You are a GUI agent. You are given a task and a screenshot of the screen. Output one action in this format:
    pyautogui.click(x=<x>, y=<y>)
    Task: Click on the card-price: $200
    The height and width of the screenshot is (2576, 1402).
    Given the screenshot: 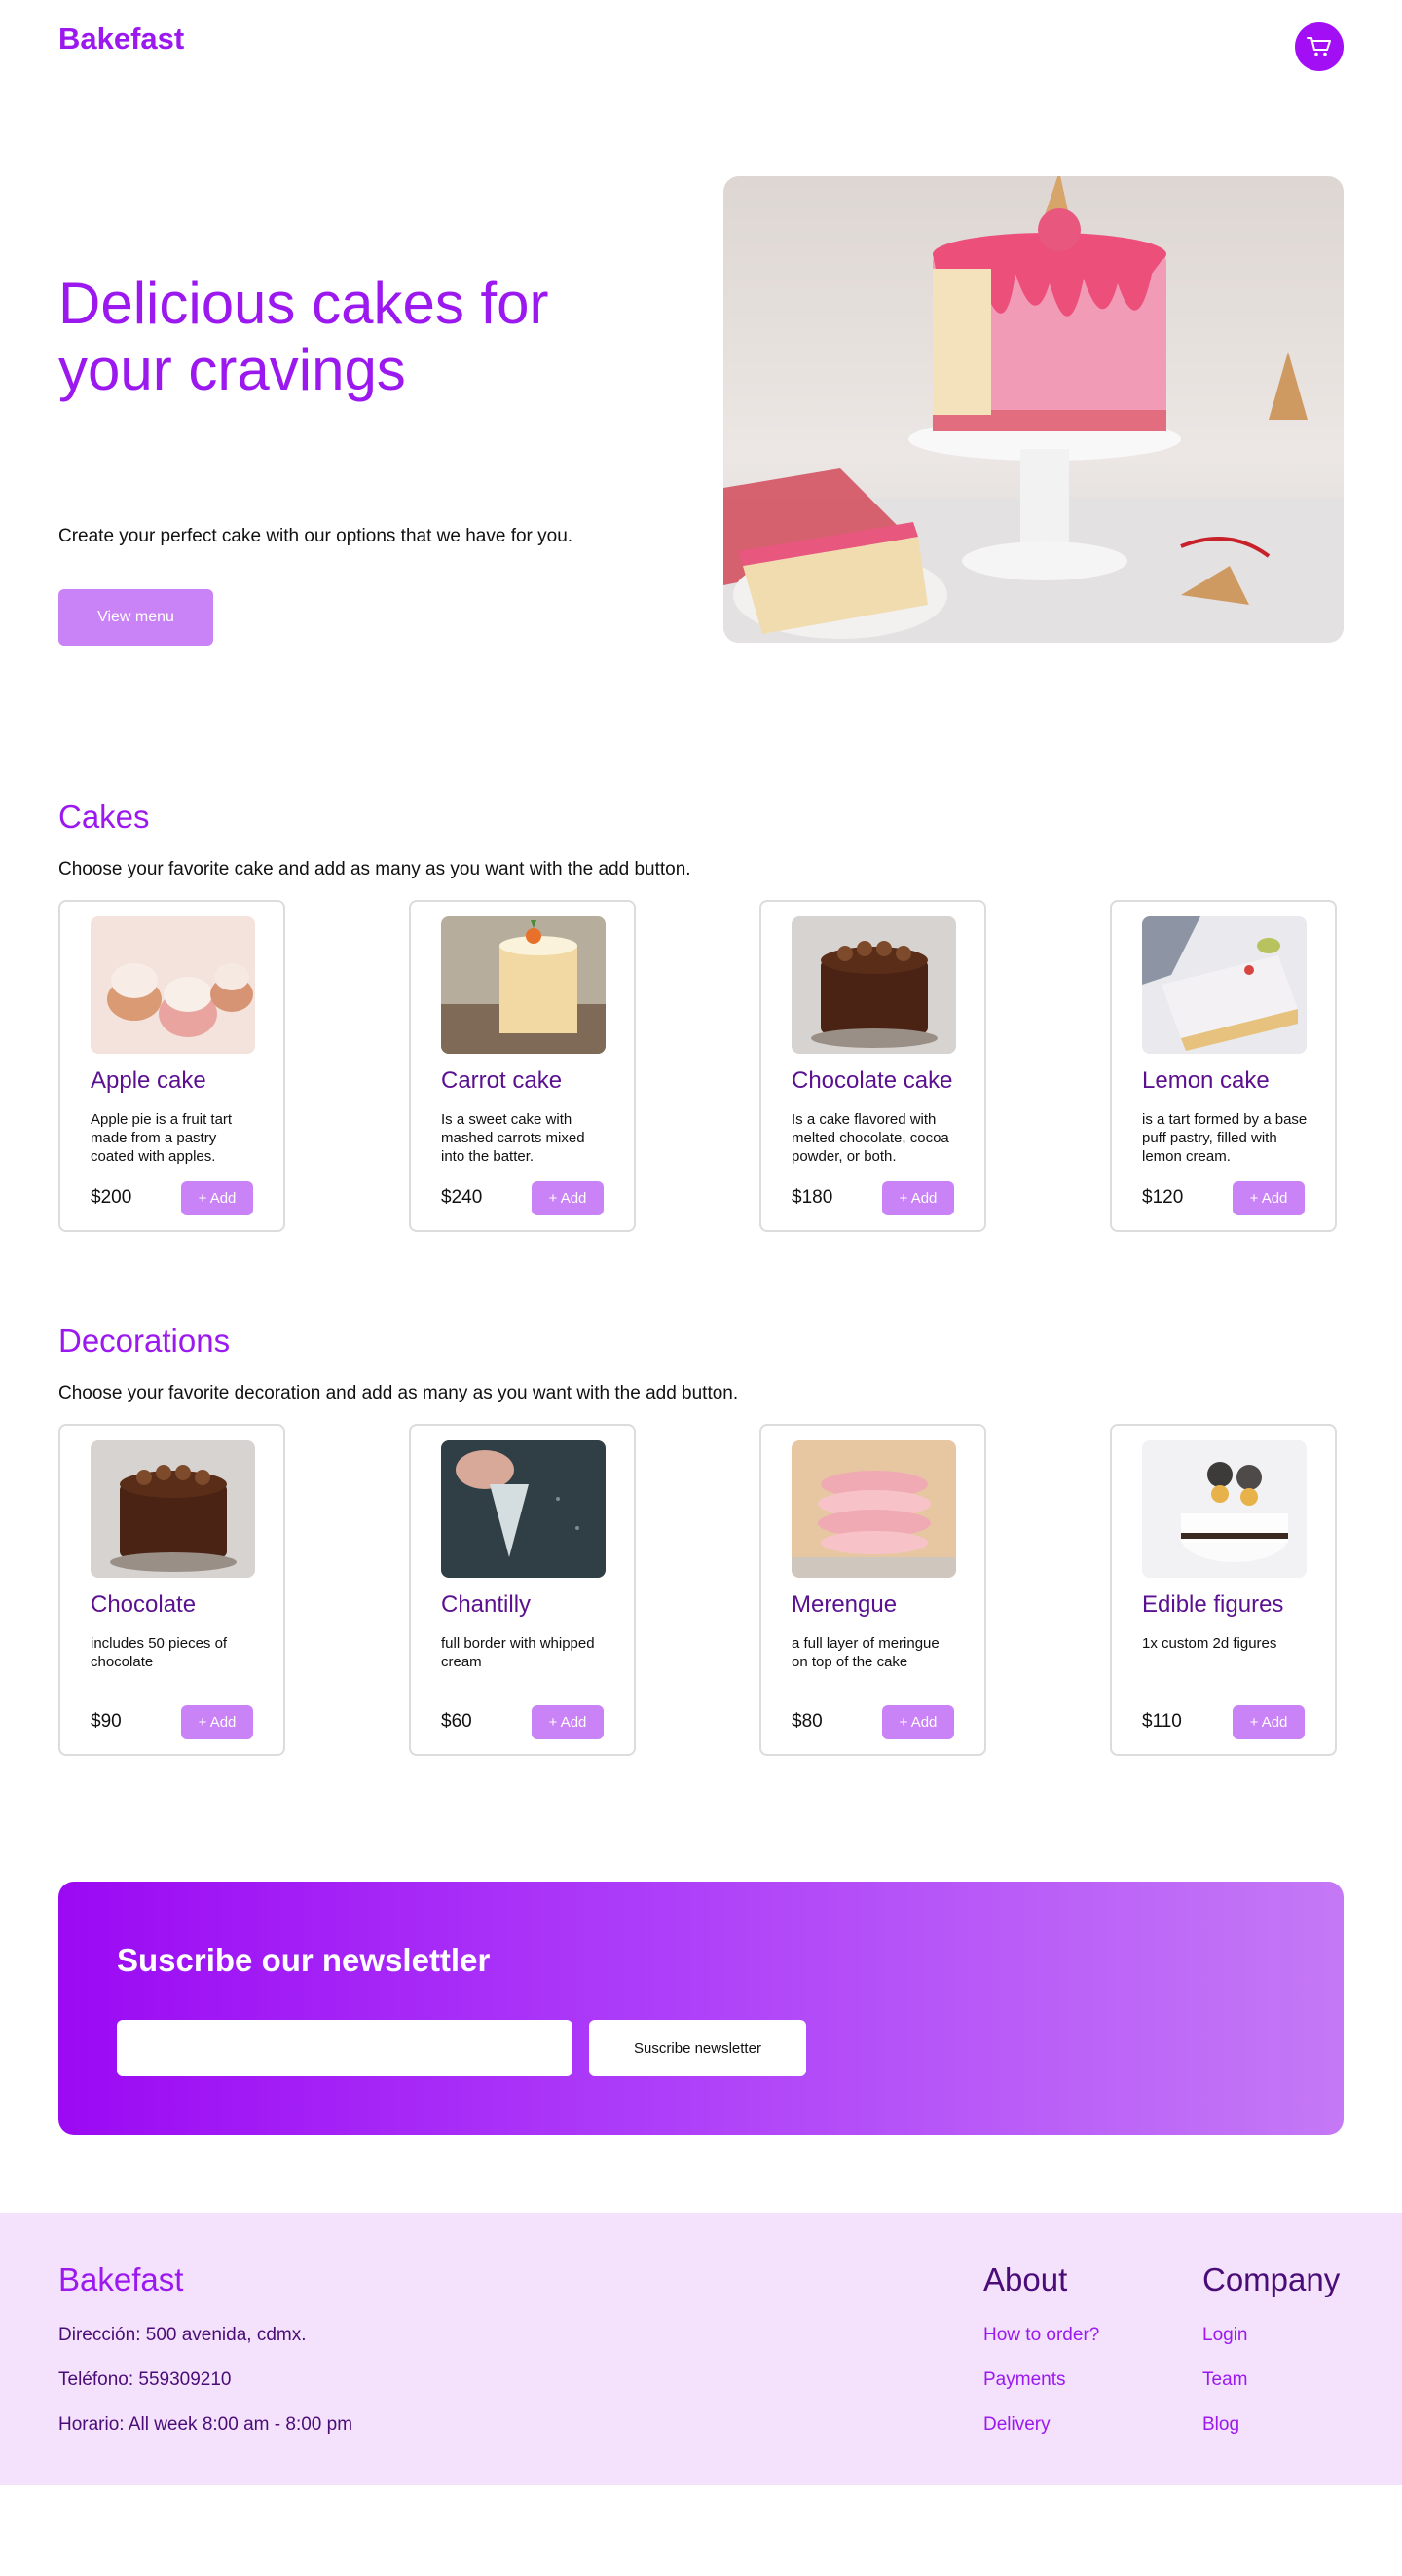 What is the action you would take?
    pyautogui.click(x=111, y=1197)
    